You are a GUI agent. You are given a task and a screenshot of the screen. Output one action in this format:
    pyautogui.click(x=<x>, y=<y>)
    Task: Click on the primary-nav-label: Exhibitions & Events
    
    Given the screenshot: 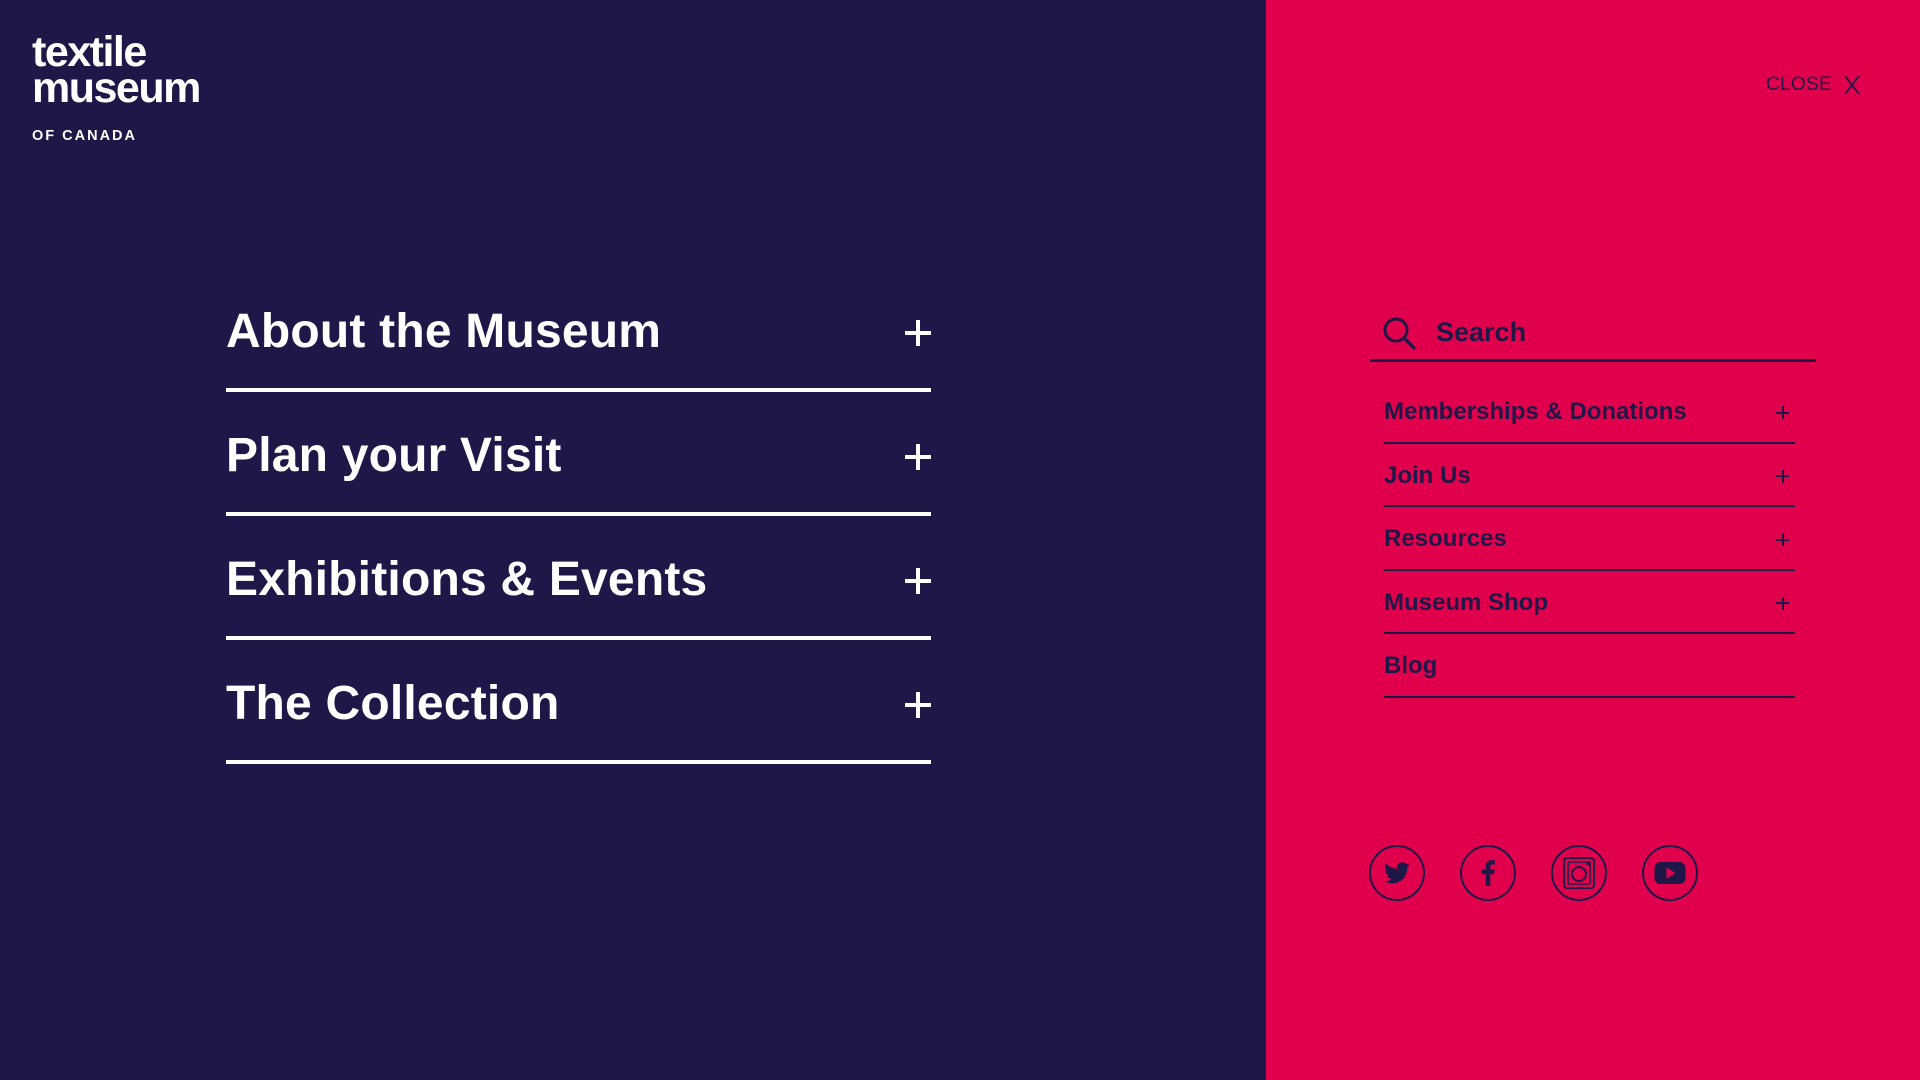 What is the action you would take?
    pyautogui.click(x=467, y=579)
    